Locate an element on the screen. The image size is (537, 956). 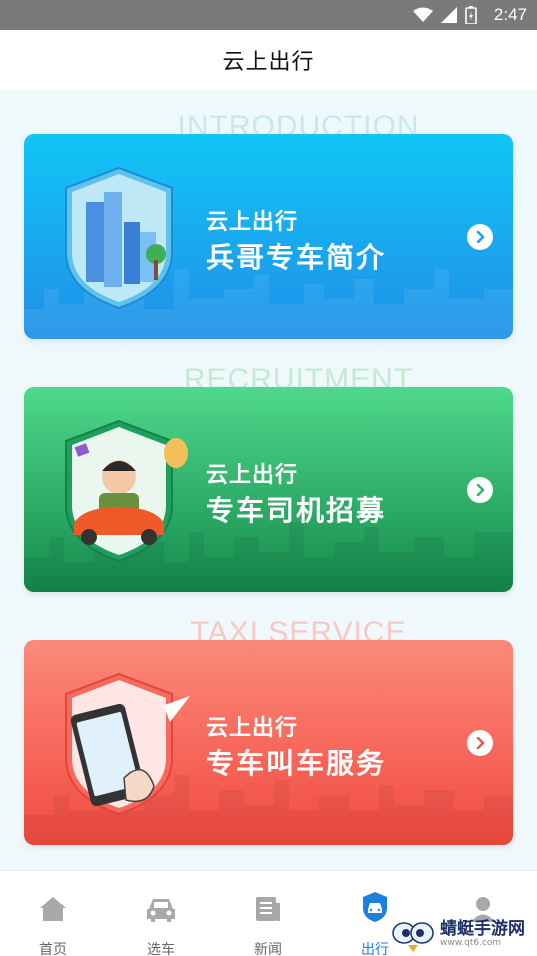
news-icon is located at coordinates (268, 909).